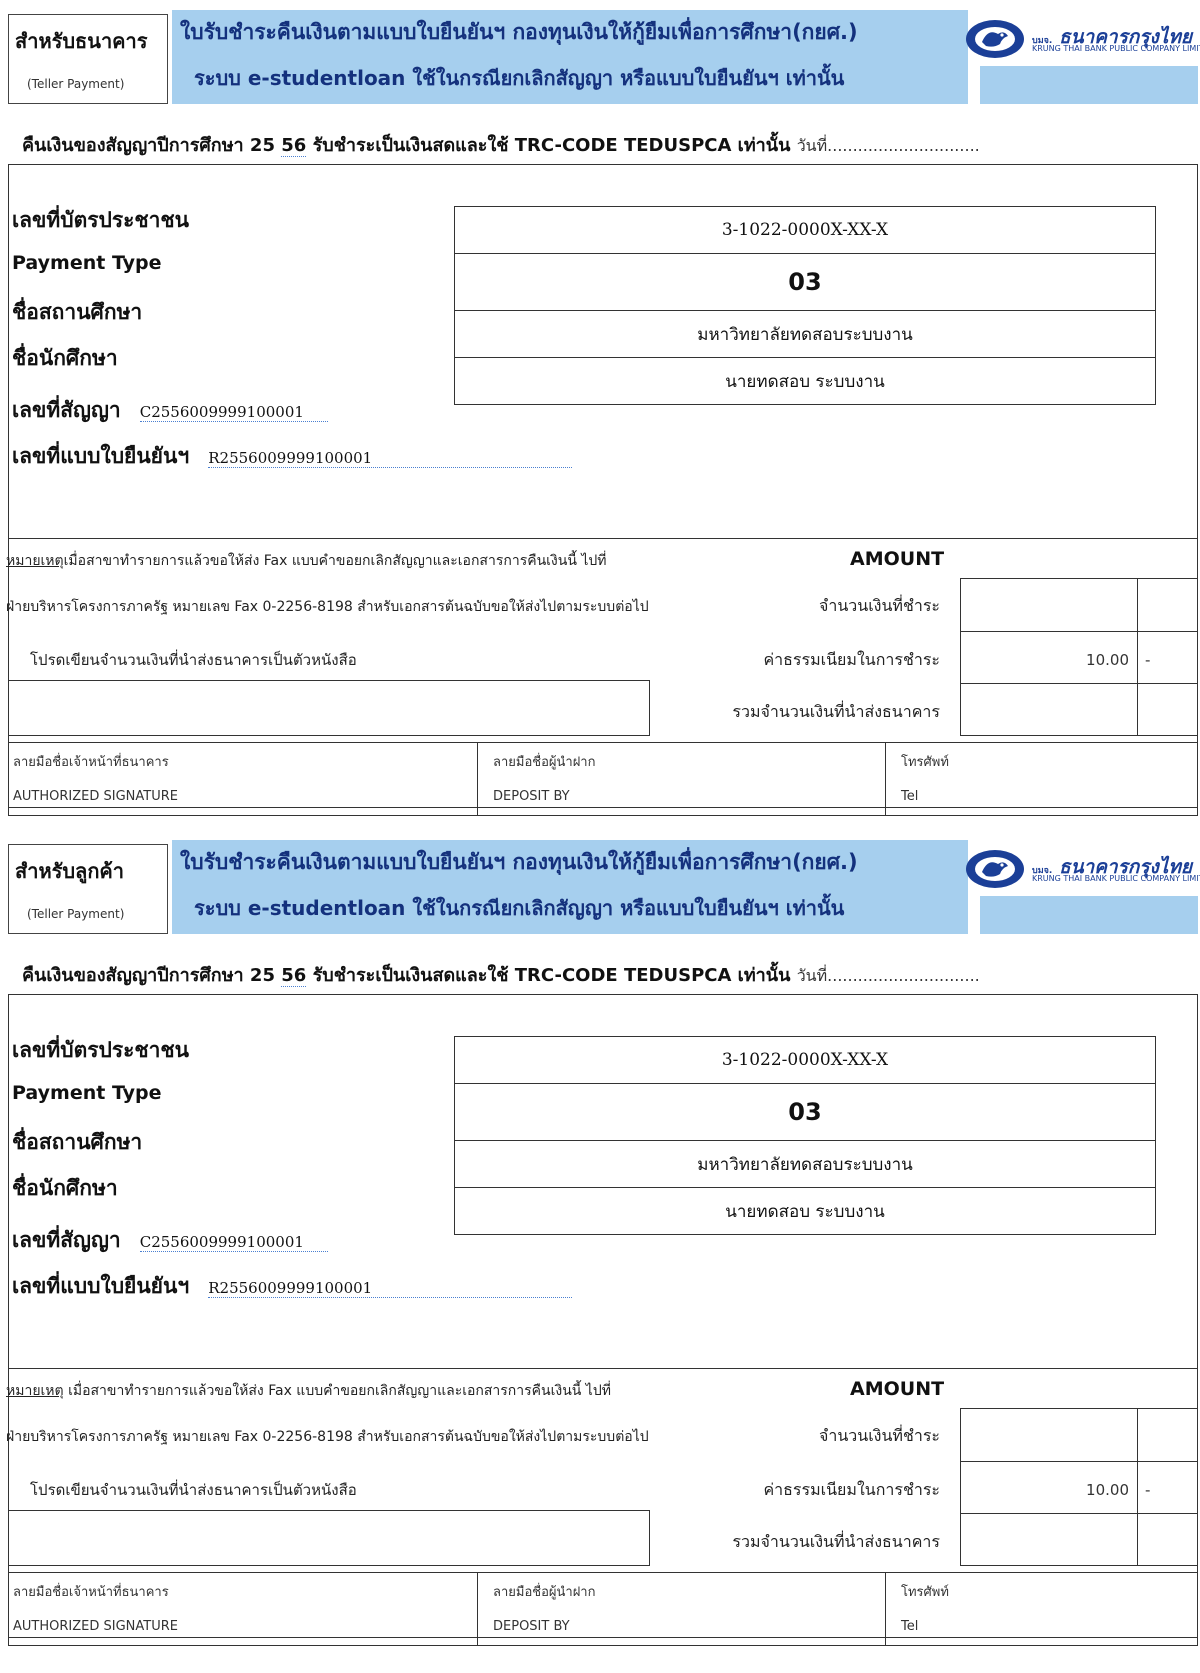 This screenshot has width=1200, height=1673. I want to click on text: โทรศัพท์, so click(925, 1592).